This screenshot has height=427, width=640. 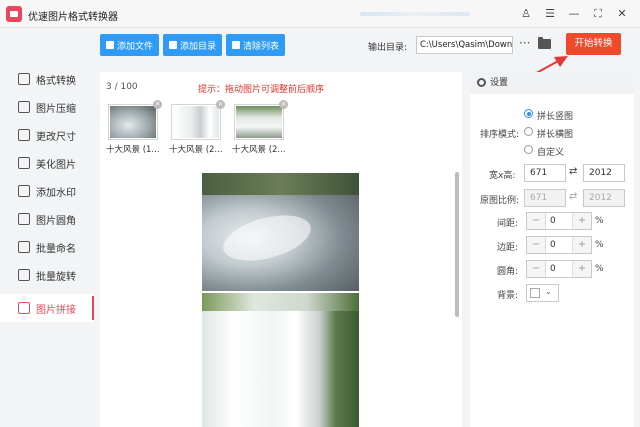 I want to click on sidebar-item-label: 更改尺寸, so click(x=56, y=137).